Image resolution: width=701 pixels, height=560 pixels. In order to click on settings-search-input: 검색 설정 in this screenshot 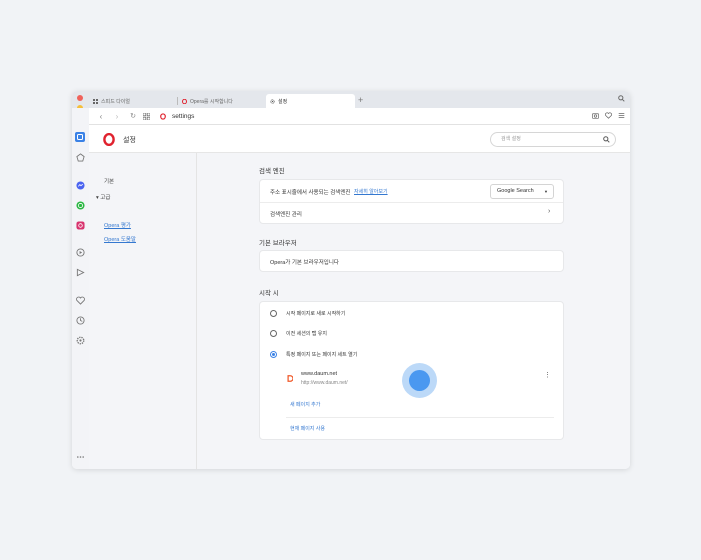, I will do `click(553, 139)`.